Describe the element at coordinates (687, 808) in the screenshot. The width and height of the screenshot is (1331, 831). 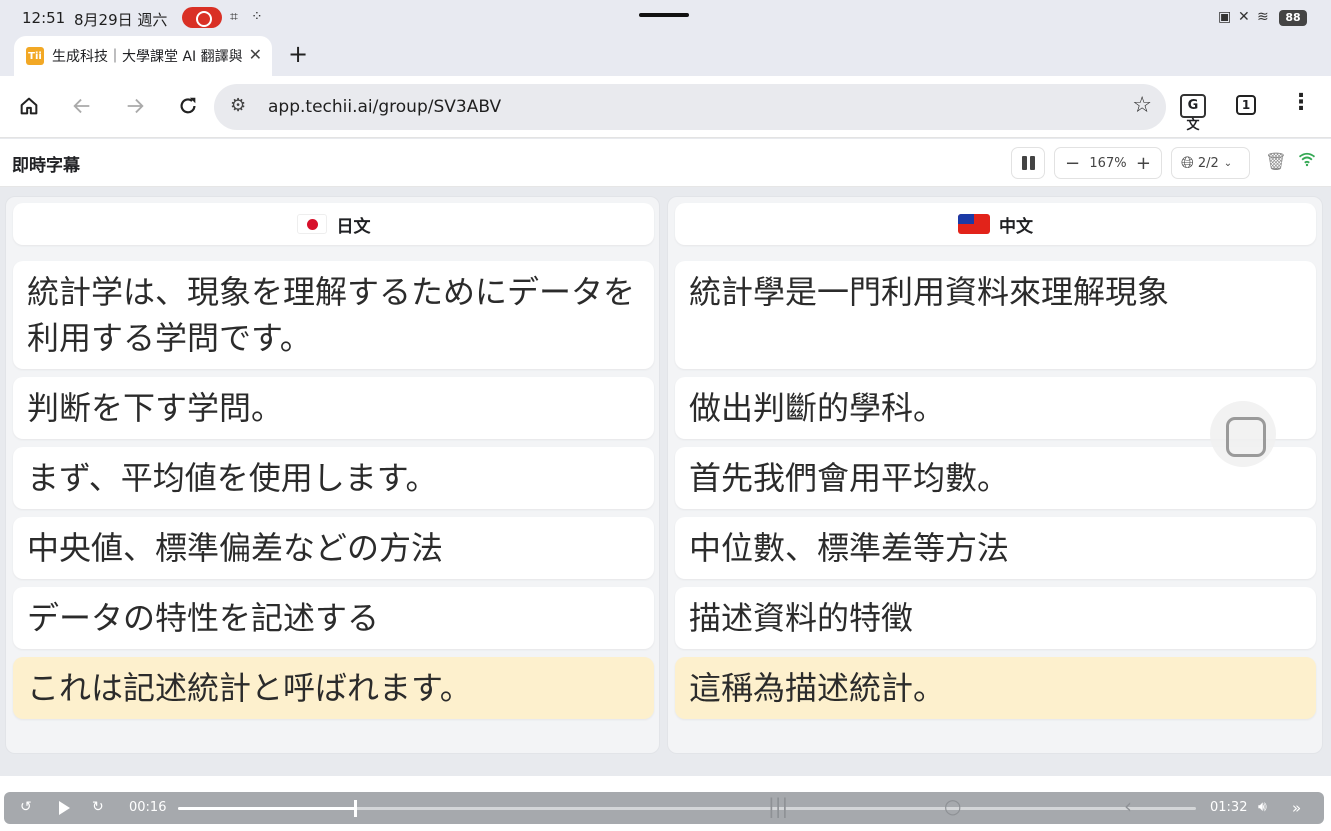
I see `seek-bar` at that location.